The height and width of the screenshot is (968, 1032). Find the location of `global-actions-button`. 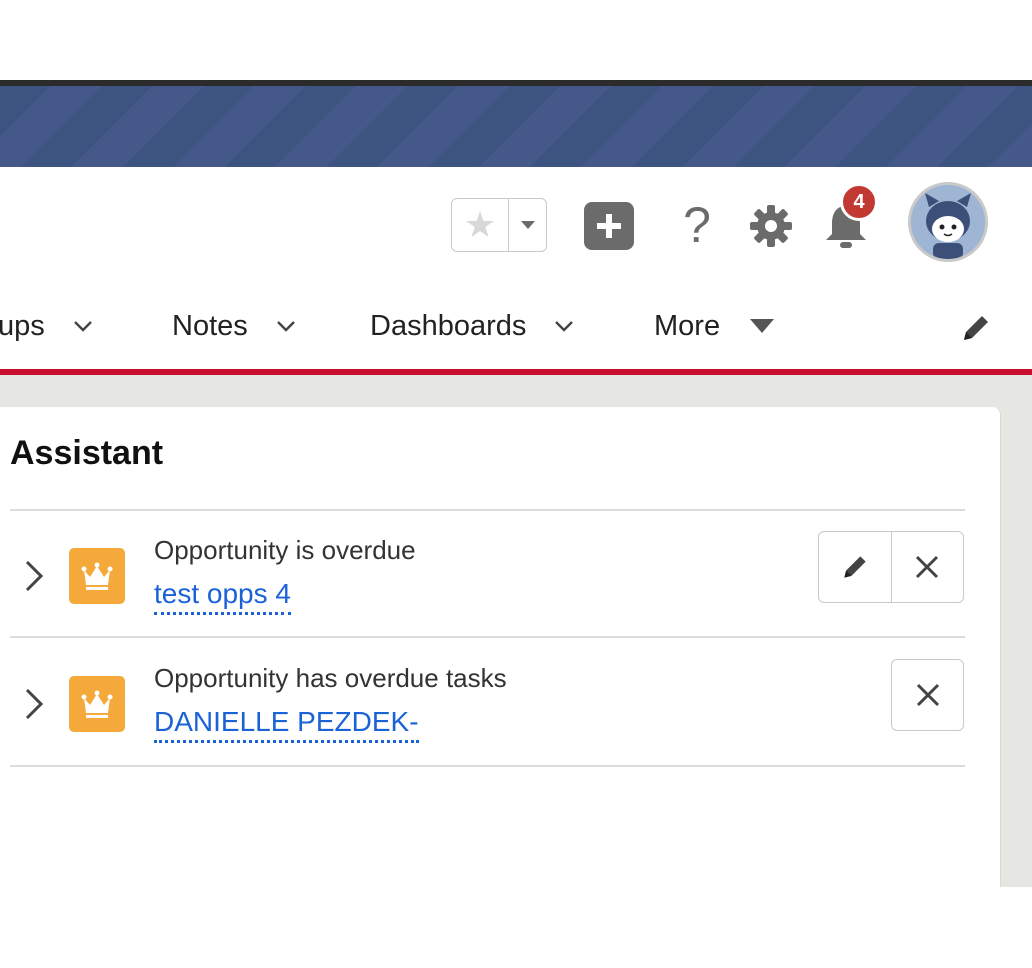

global-actions-button is located at coordinates (609, 226).